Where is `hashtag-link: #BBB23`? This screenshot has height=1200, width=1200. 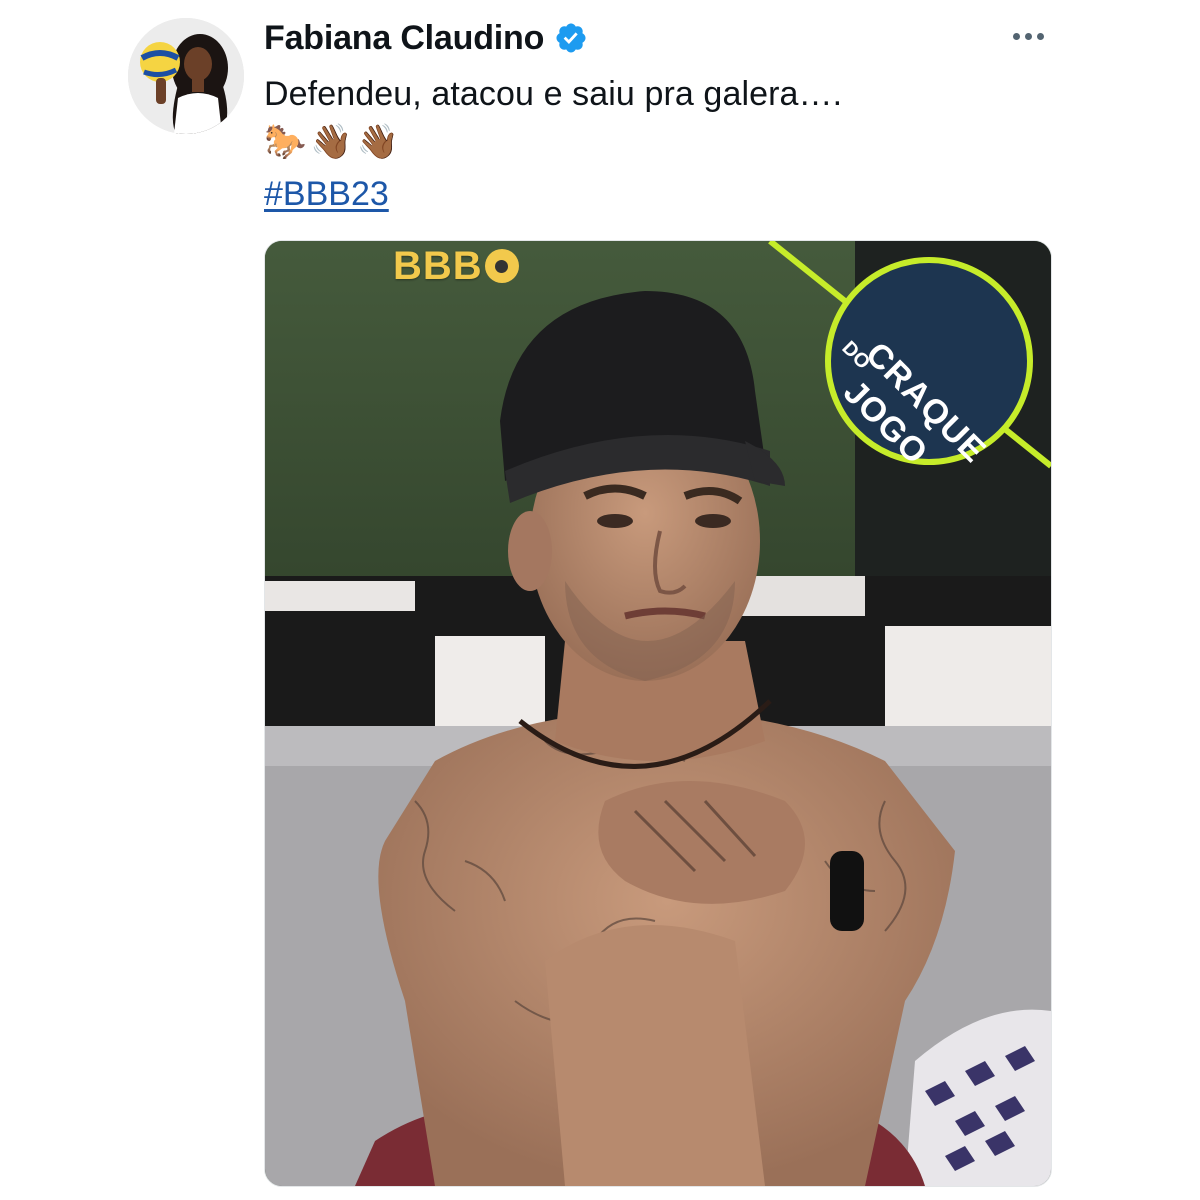 hashtag-link: #BBB23 is located at coordinates (326, 194).